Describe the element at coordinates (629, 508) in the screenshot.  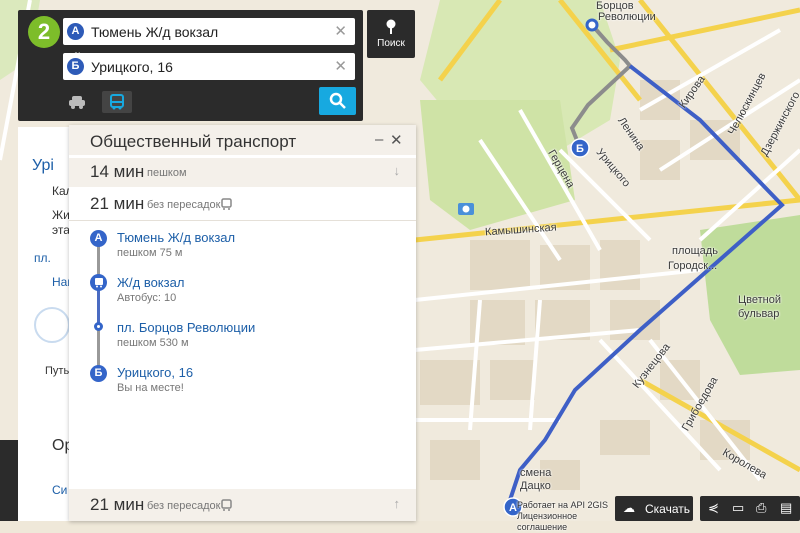
I see `cloud-download-icon: ☁` at that location.